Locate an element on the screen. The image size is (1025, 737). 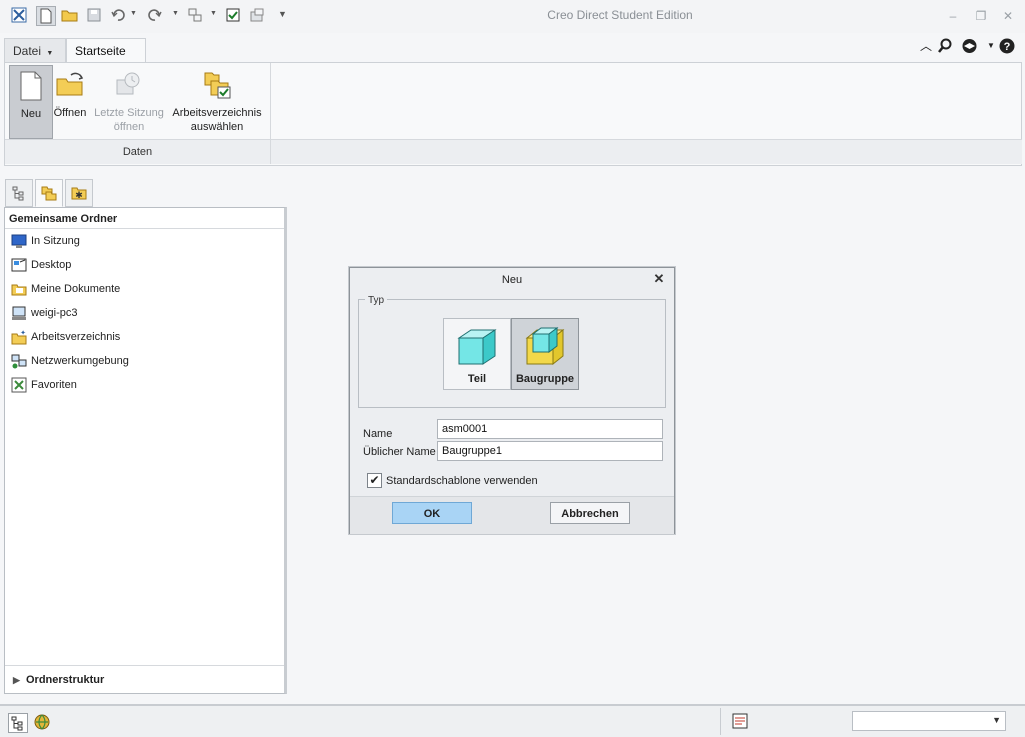
nav-item-desktop: Desktop is located at coordinates (139, 265).